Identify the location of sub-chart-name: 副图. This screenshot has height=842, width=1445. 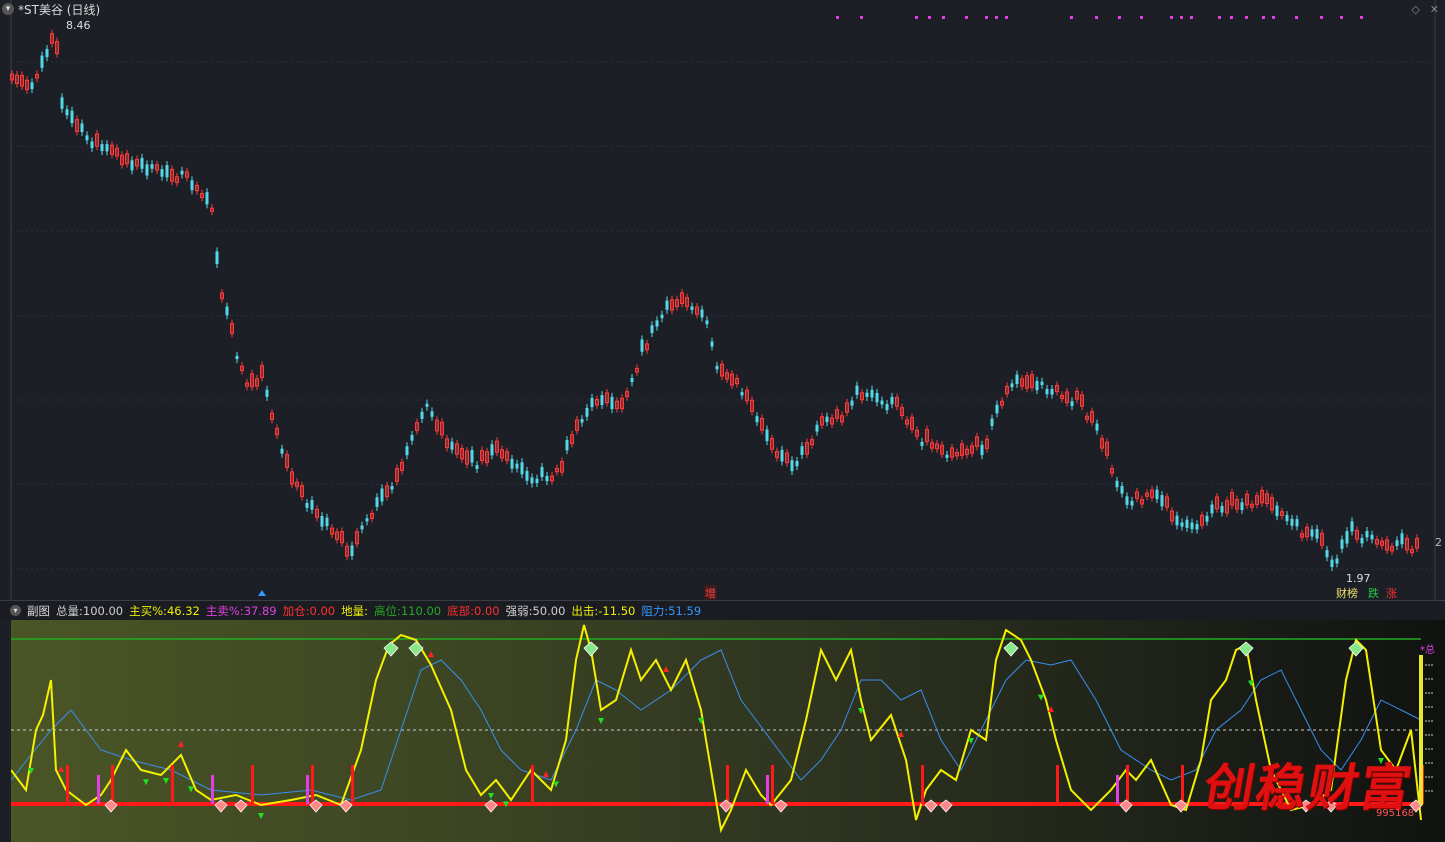
(38, 611).